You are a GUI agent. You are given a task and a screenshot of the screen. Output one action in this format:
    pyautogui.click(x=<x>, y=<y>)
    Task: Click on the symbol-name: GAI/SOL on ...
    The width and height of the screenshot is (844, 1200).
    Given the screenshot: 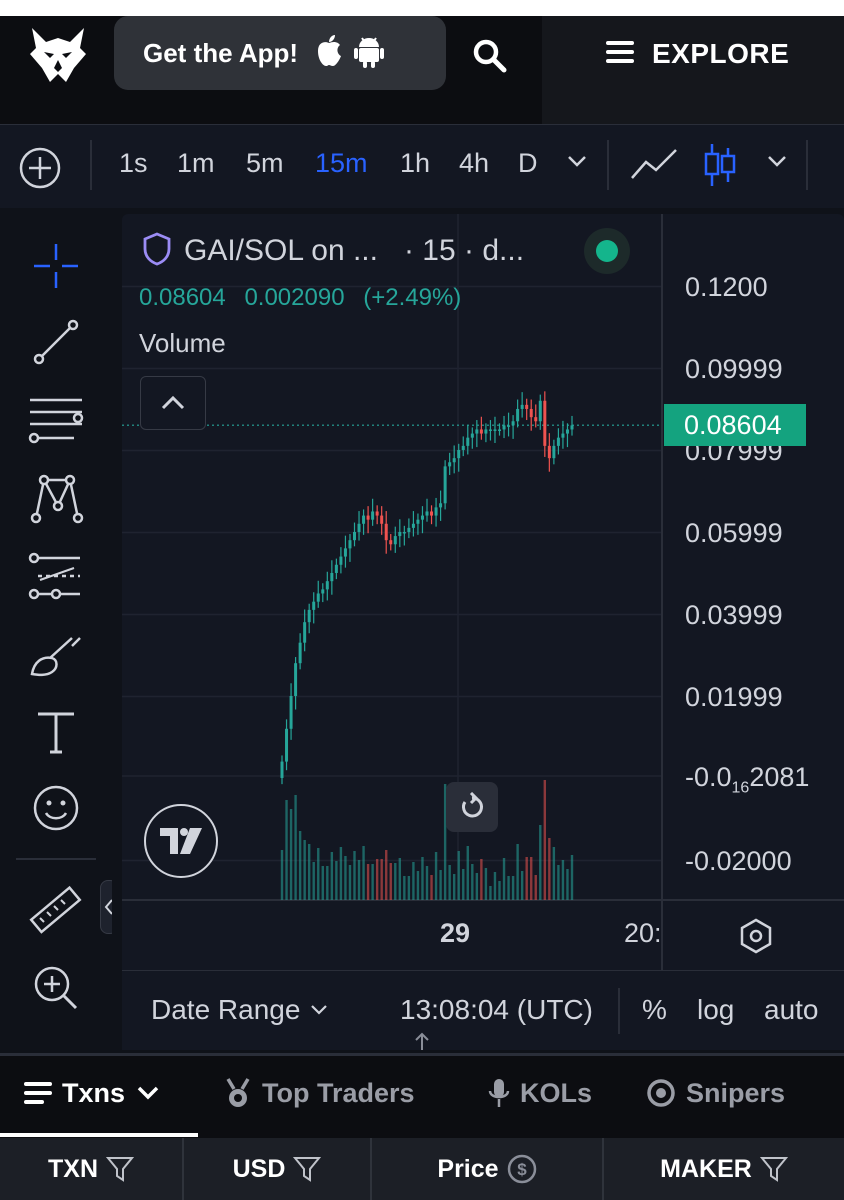 What is the action you would take?
    pyautogui.click(x=281, y=250)
    